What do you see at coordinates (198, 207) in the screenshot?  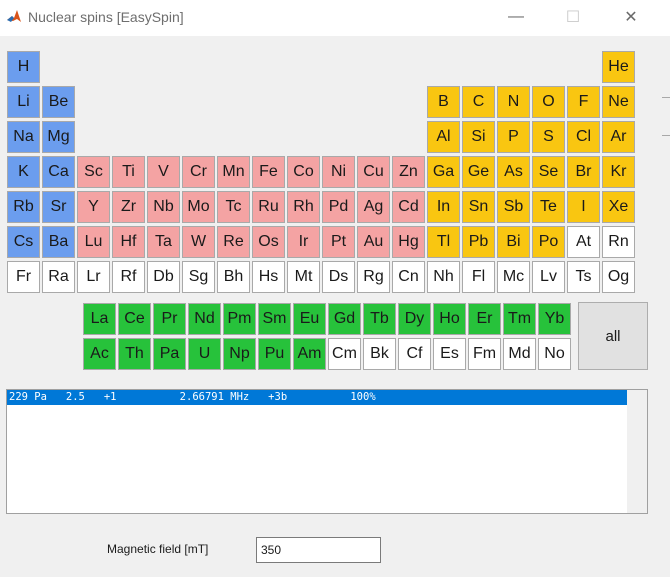 I see `element-mo: Mo` at bounding box center [198, 207].